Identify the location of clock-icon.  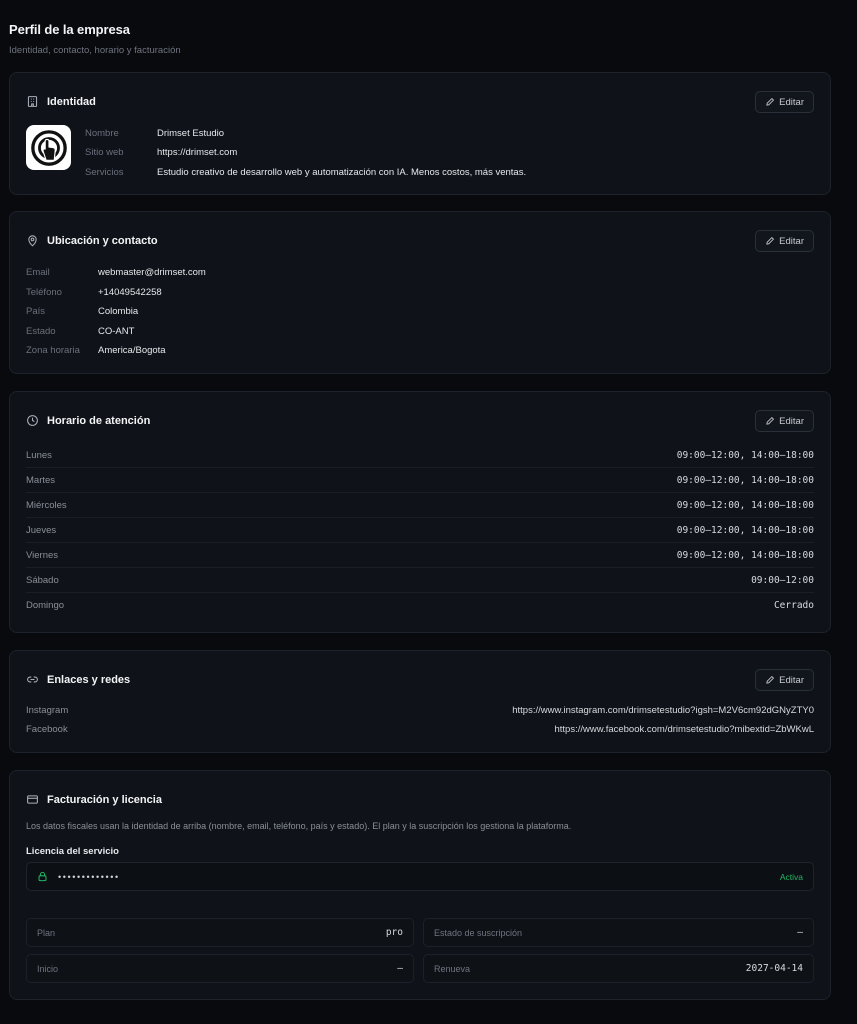
(32, 420).